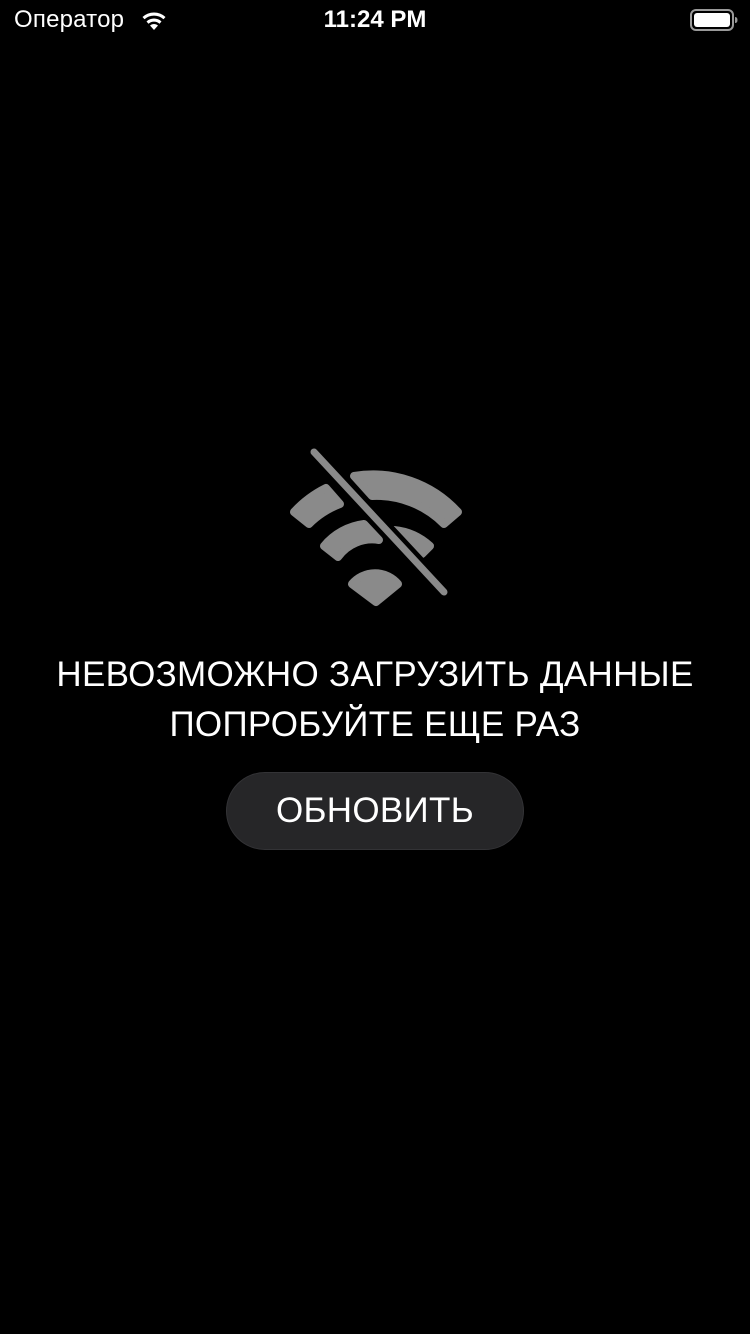 This screenshot has width=750, height=1334. I want to click on wifi-slash-icon, so click(376, 525).